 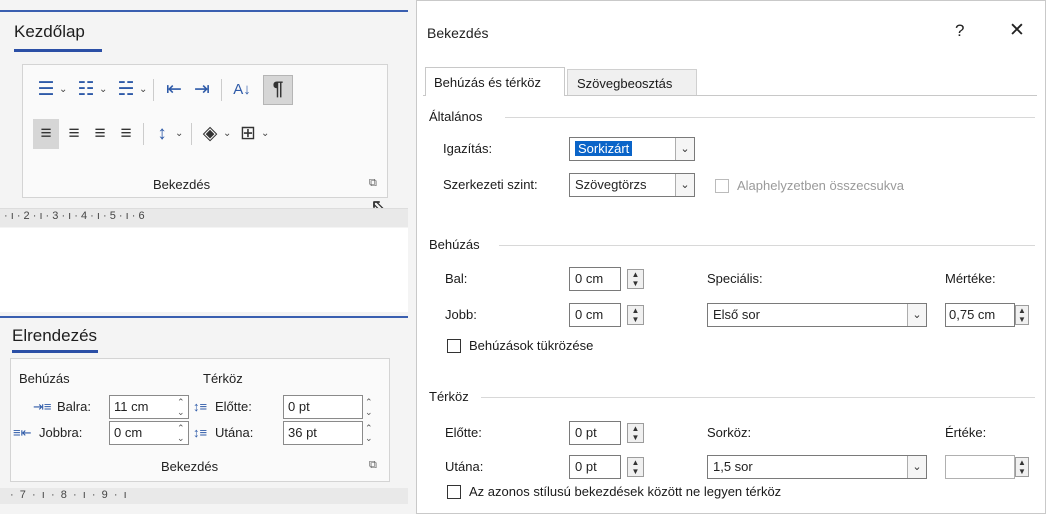 What do you see at coordinates (200, 406) in the screenshot?
I see `space-before-icon: ↕≡` at bounding box center [200, 406].